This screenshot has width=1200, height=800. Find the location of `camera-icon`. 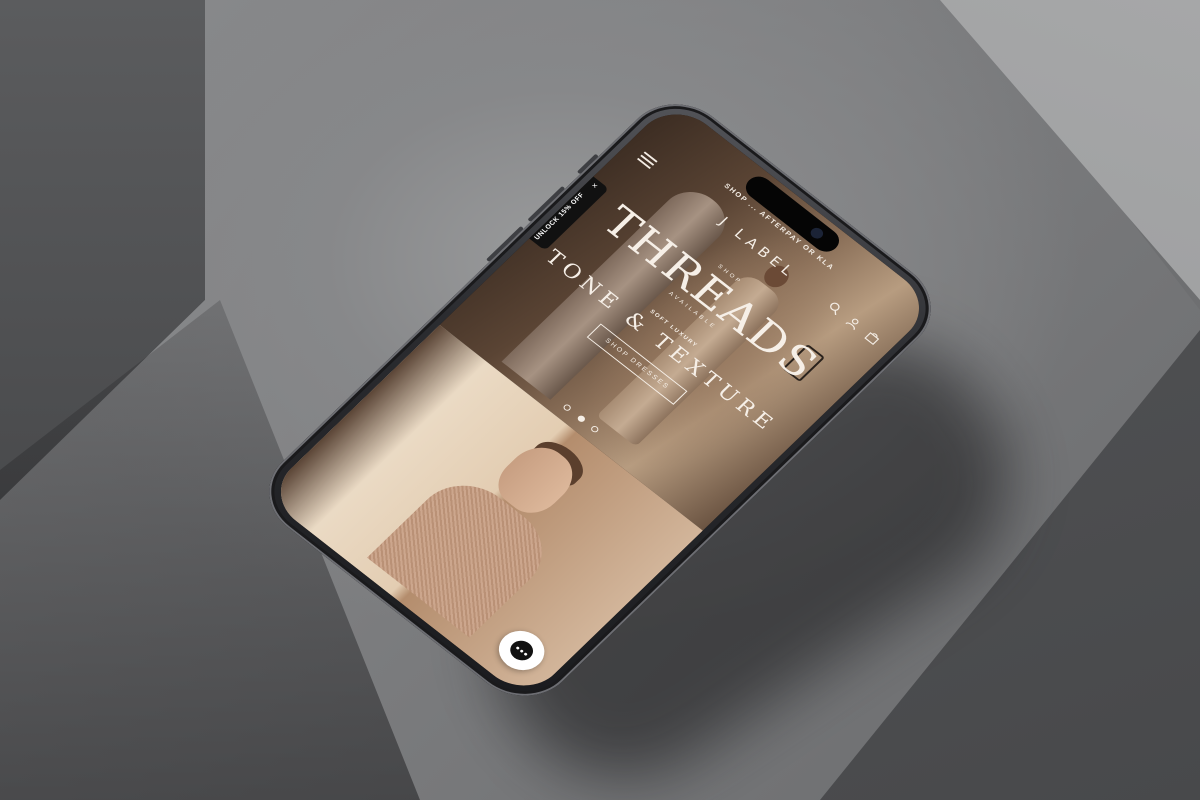

camera-icon is located at coordinates (817, 233).